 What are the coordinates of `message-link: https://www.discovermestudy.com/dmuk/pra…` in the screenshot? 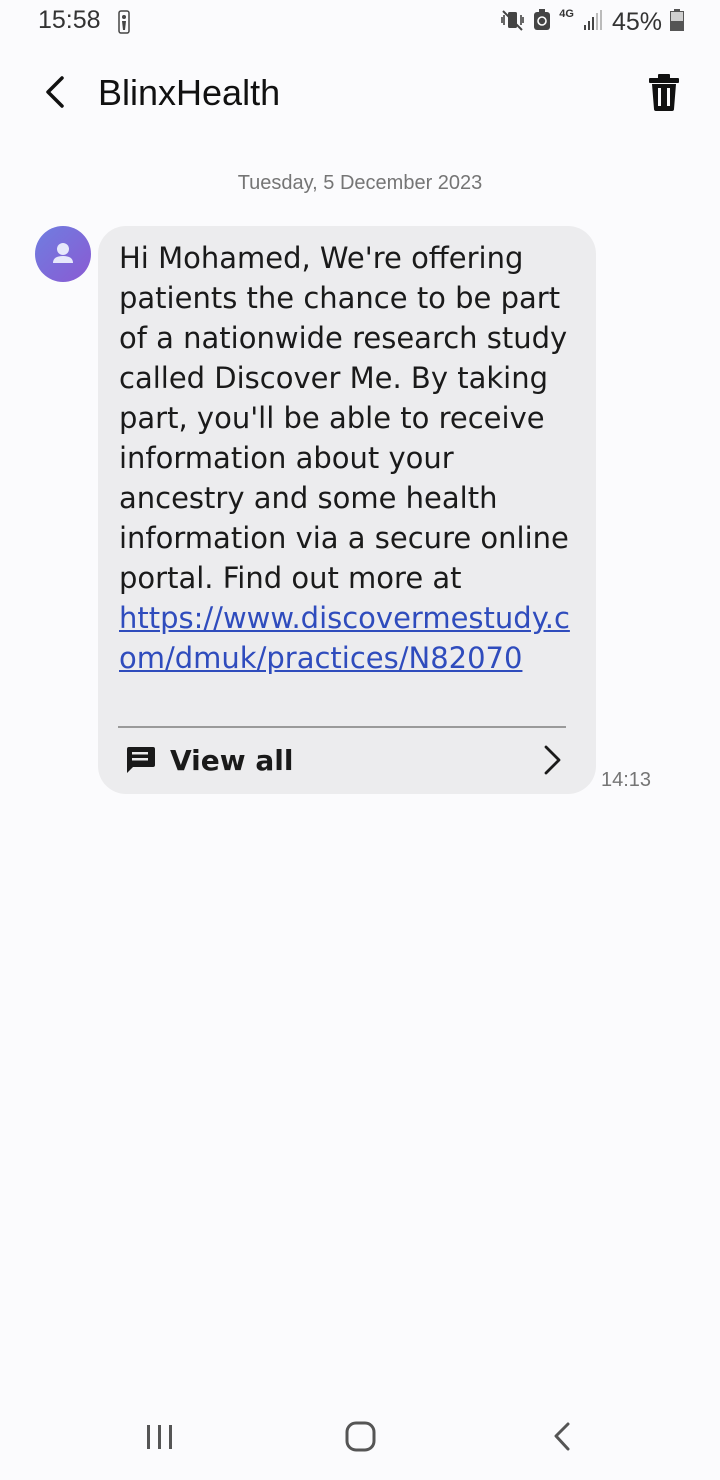 It's located at (344, 638).